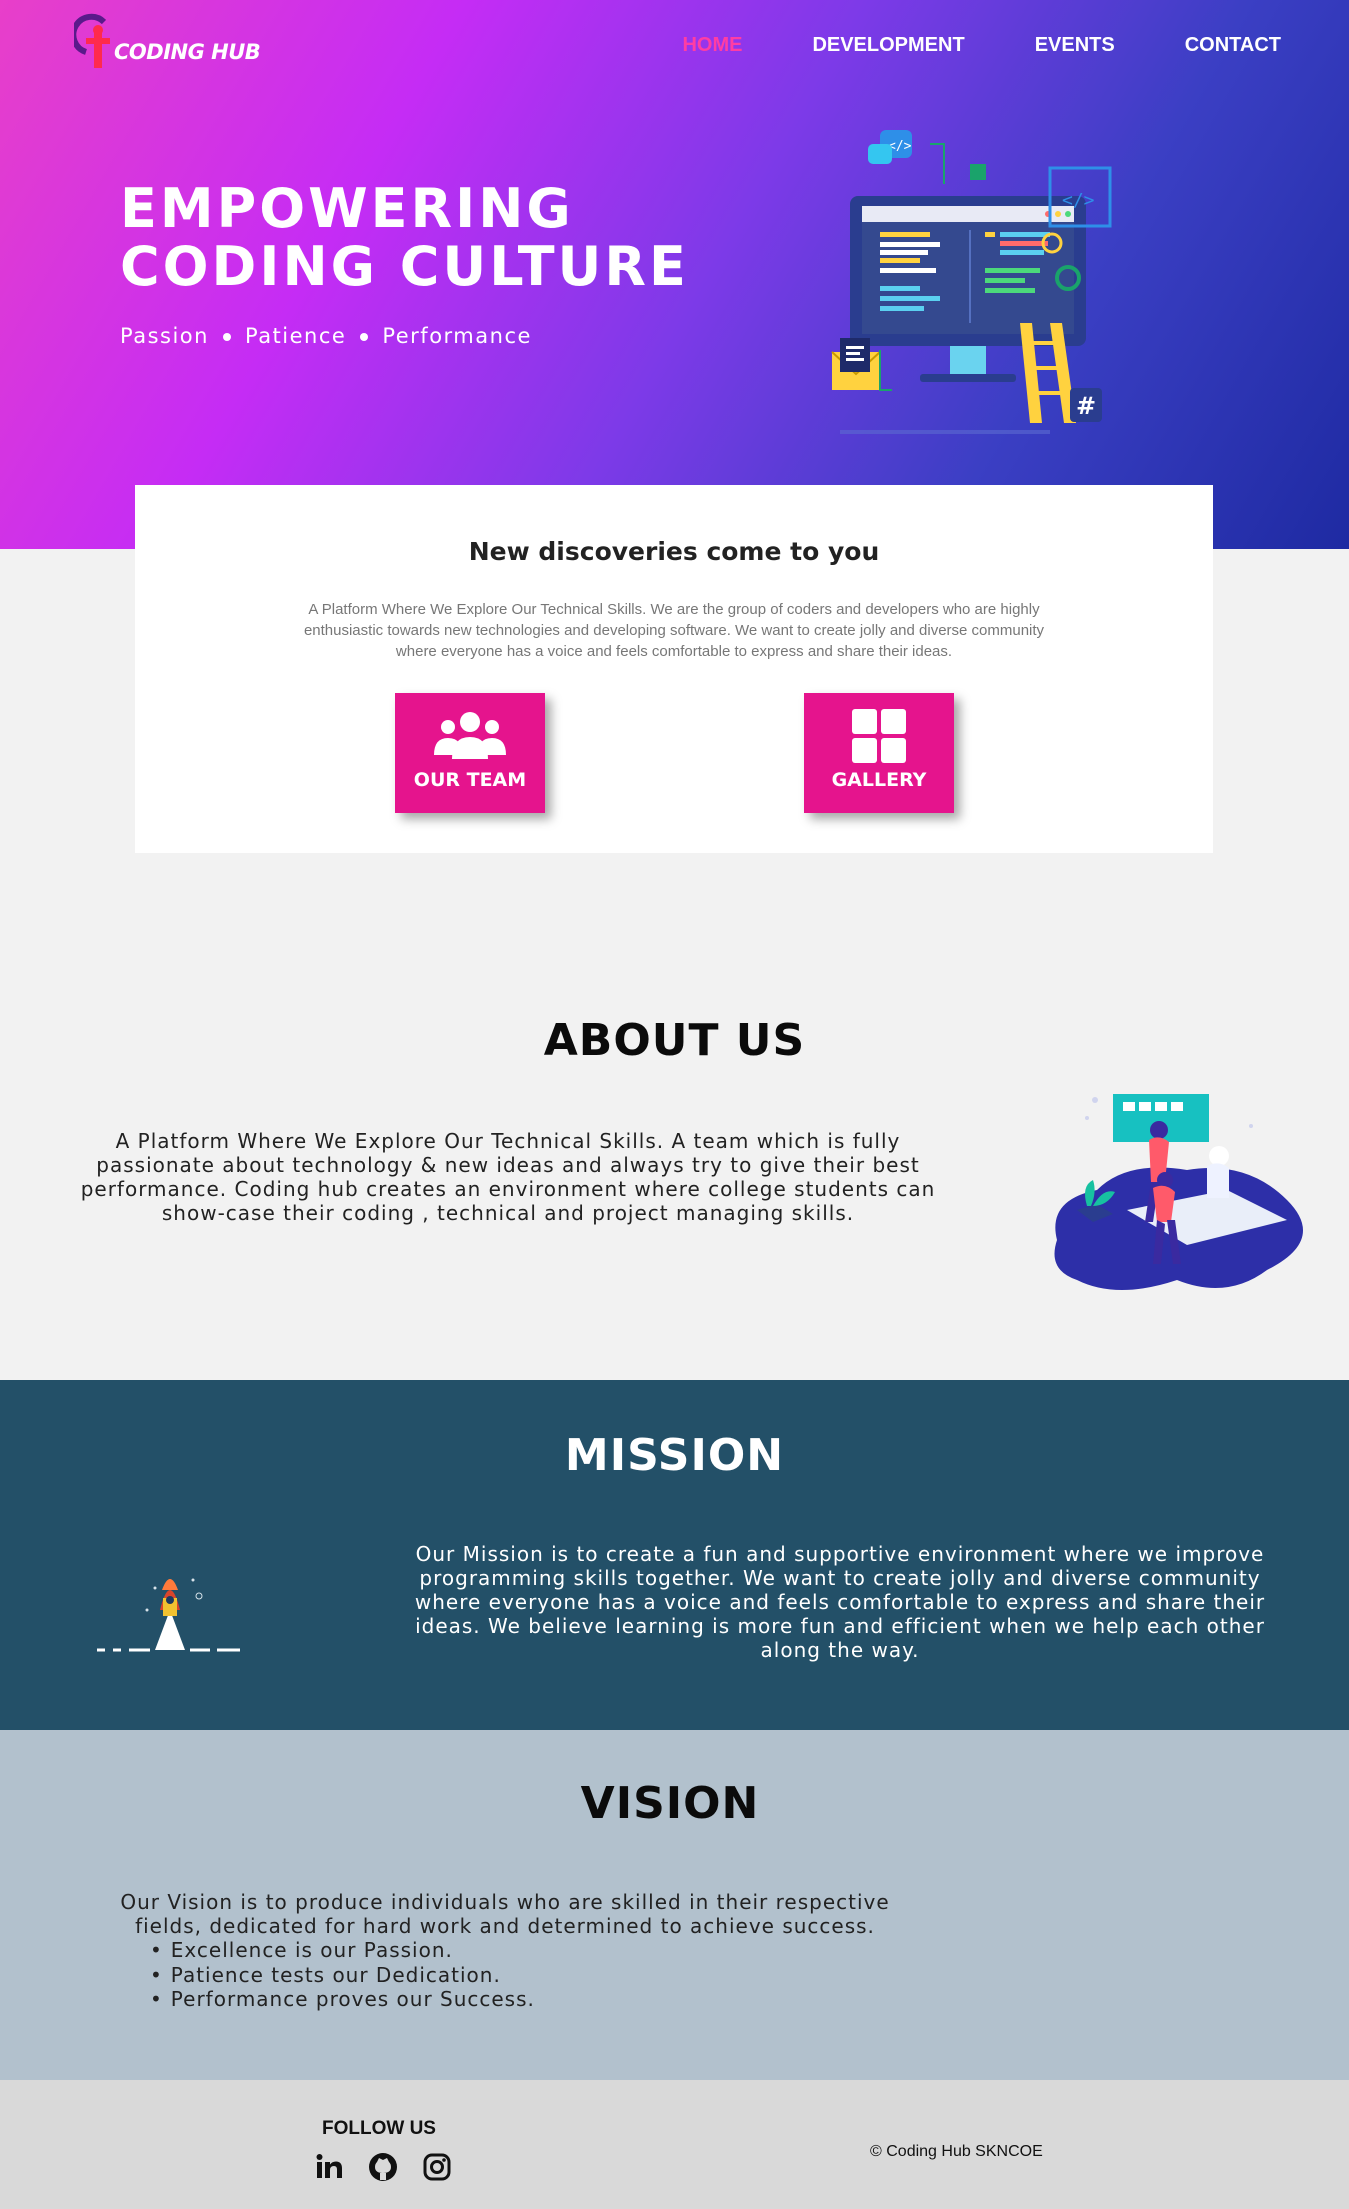  What do you see at coordinates (168, 1615) in the screenshot?
I see `rocket-icon` at bounding box center [168, 1615].